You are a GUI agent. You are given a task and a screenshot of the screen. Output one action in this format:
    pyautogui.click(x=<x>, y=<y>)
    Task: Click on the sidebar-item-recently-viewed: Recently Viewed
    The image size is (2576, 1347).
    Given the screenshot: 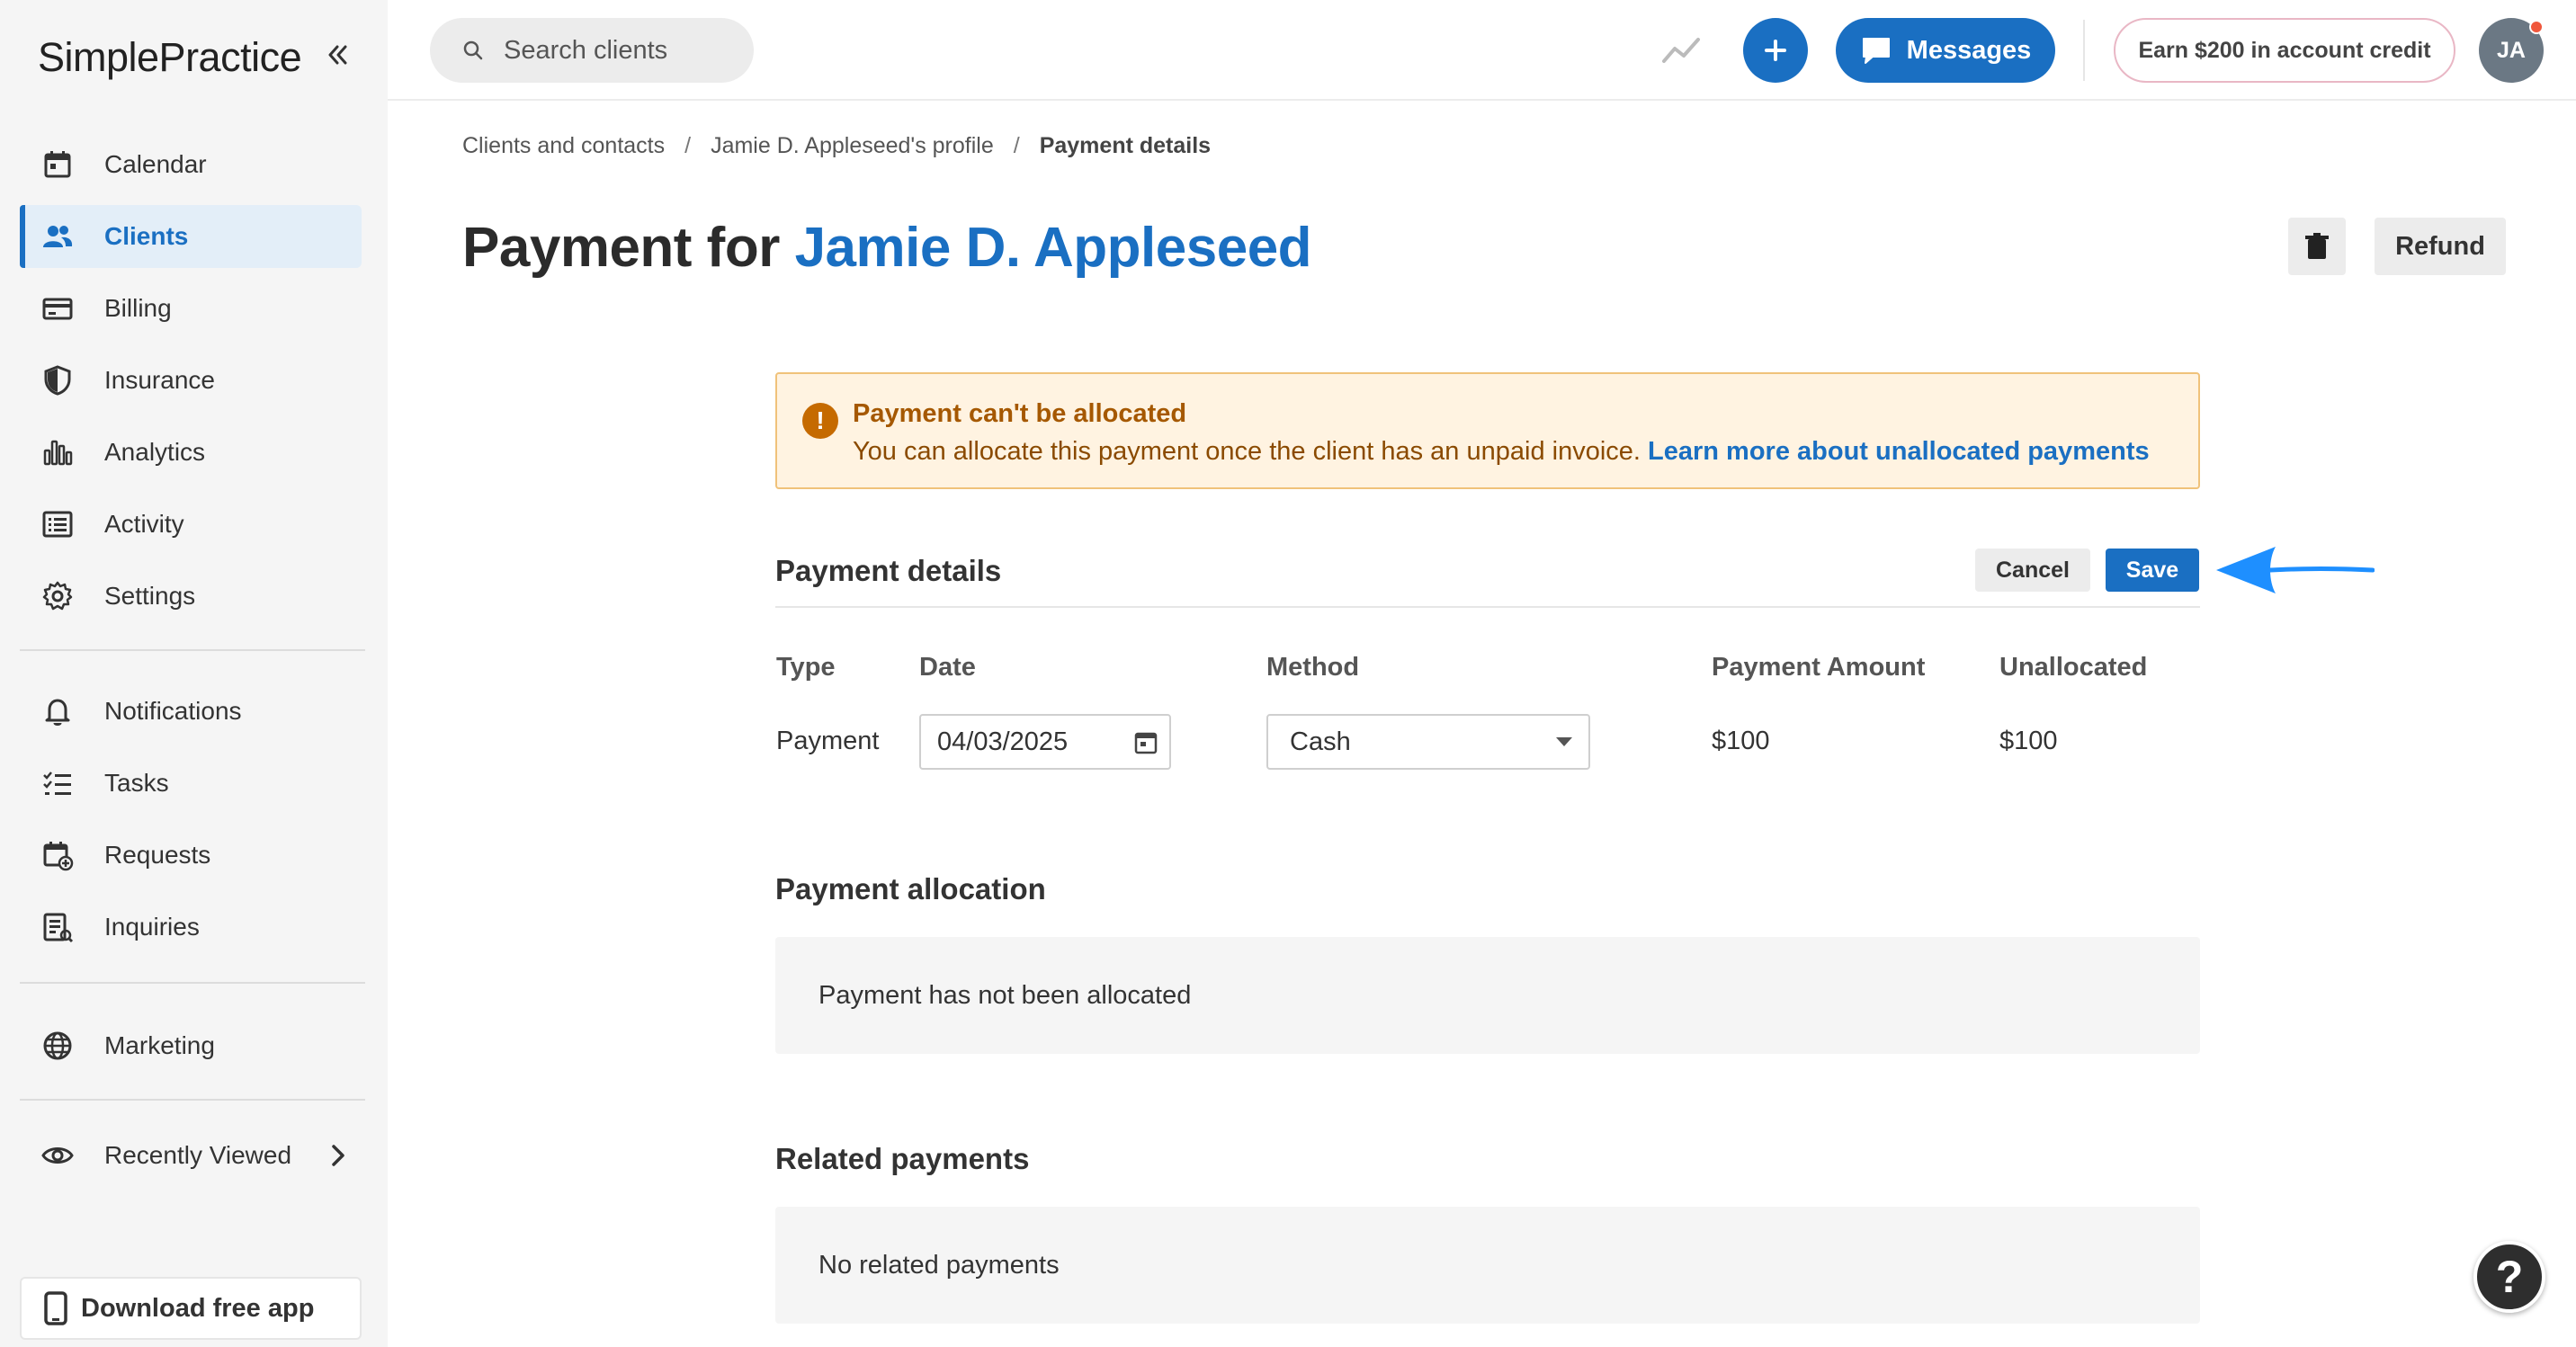 What is the action you would take?
    pyautogui.click(x=191, y=1155)
    